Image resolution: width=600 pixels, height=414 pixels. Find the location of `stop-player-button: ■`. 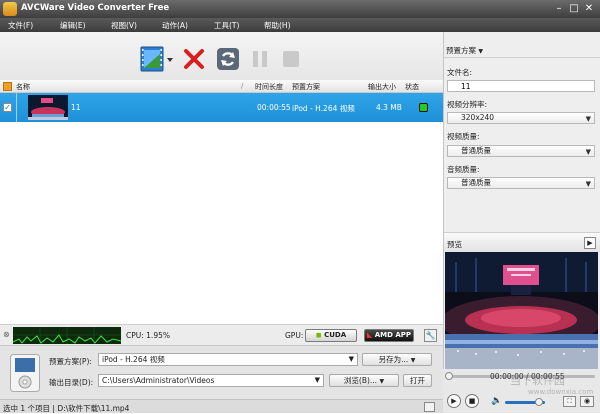

stop-player-button: ■ is located at coordinates (472, 401).